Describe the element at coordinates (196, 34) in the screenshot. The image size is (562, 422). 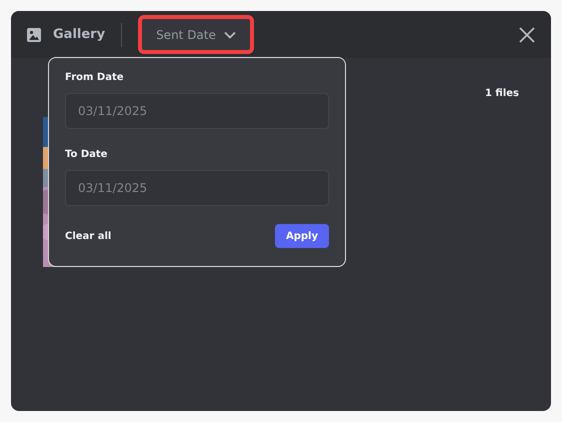
I see `sent-date-dropdown: Sent Date` at that location.